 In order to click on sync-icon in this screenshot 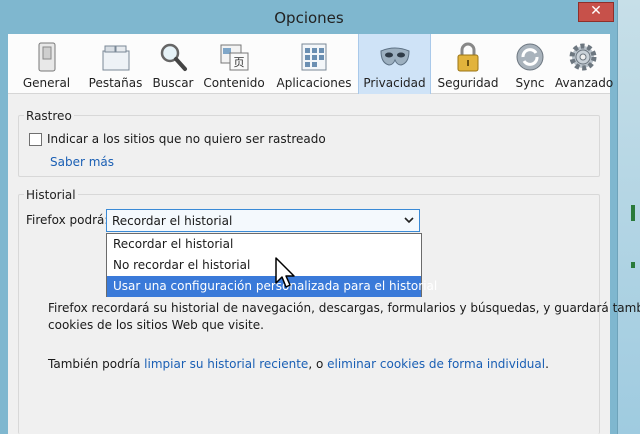, I will do `click(530, 57)`.